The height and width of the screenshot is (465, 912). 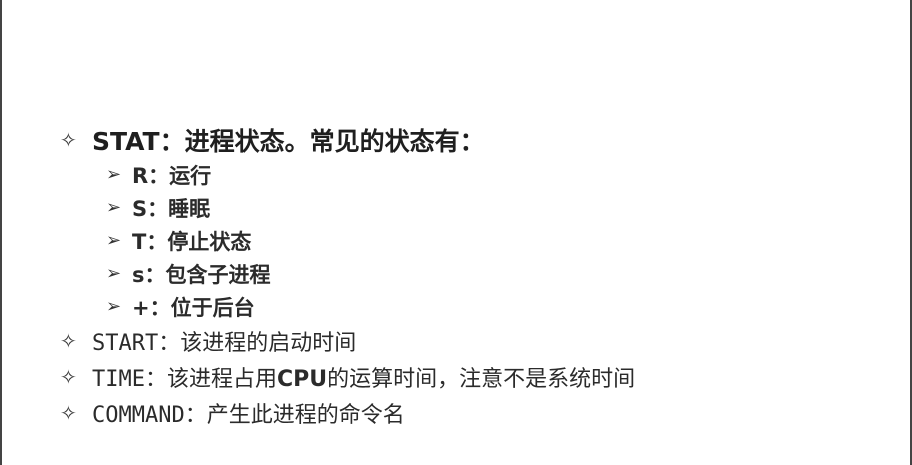 What do you see at coordinates (171, 208) in the screenshot?
I see `subitem-text: S：睡眠` at bounding box center [171, 208].